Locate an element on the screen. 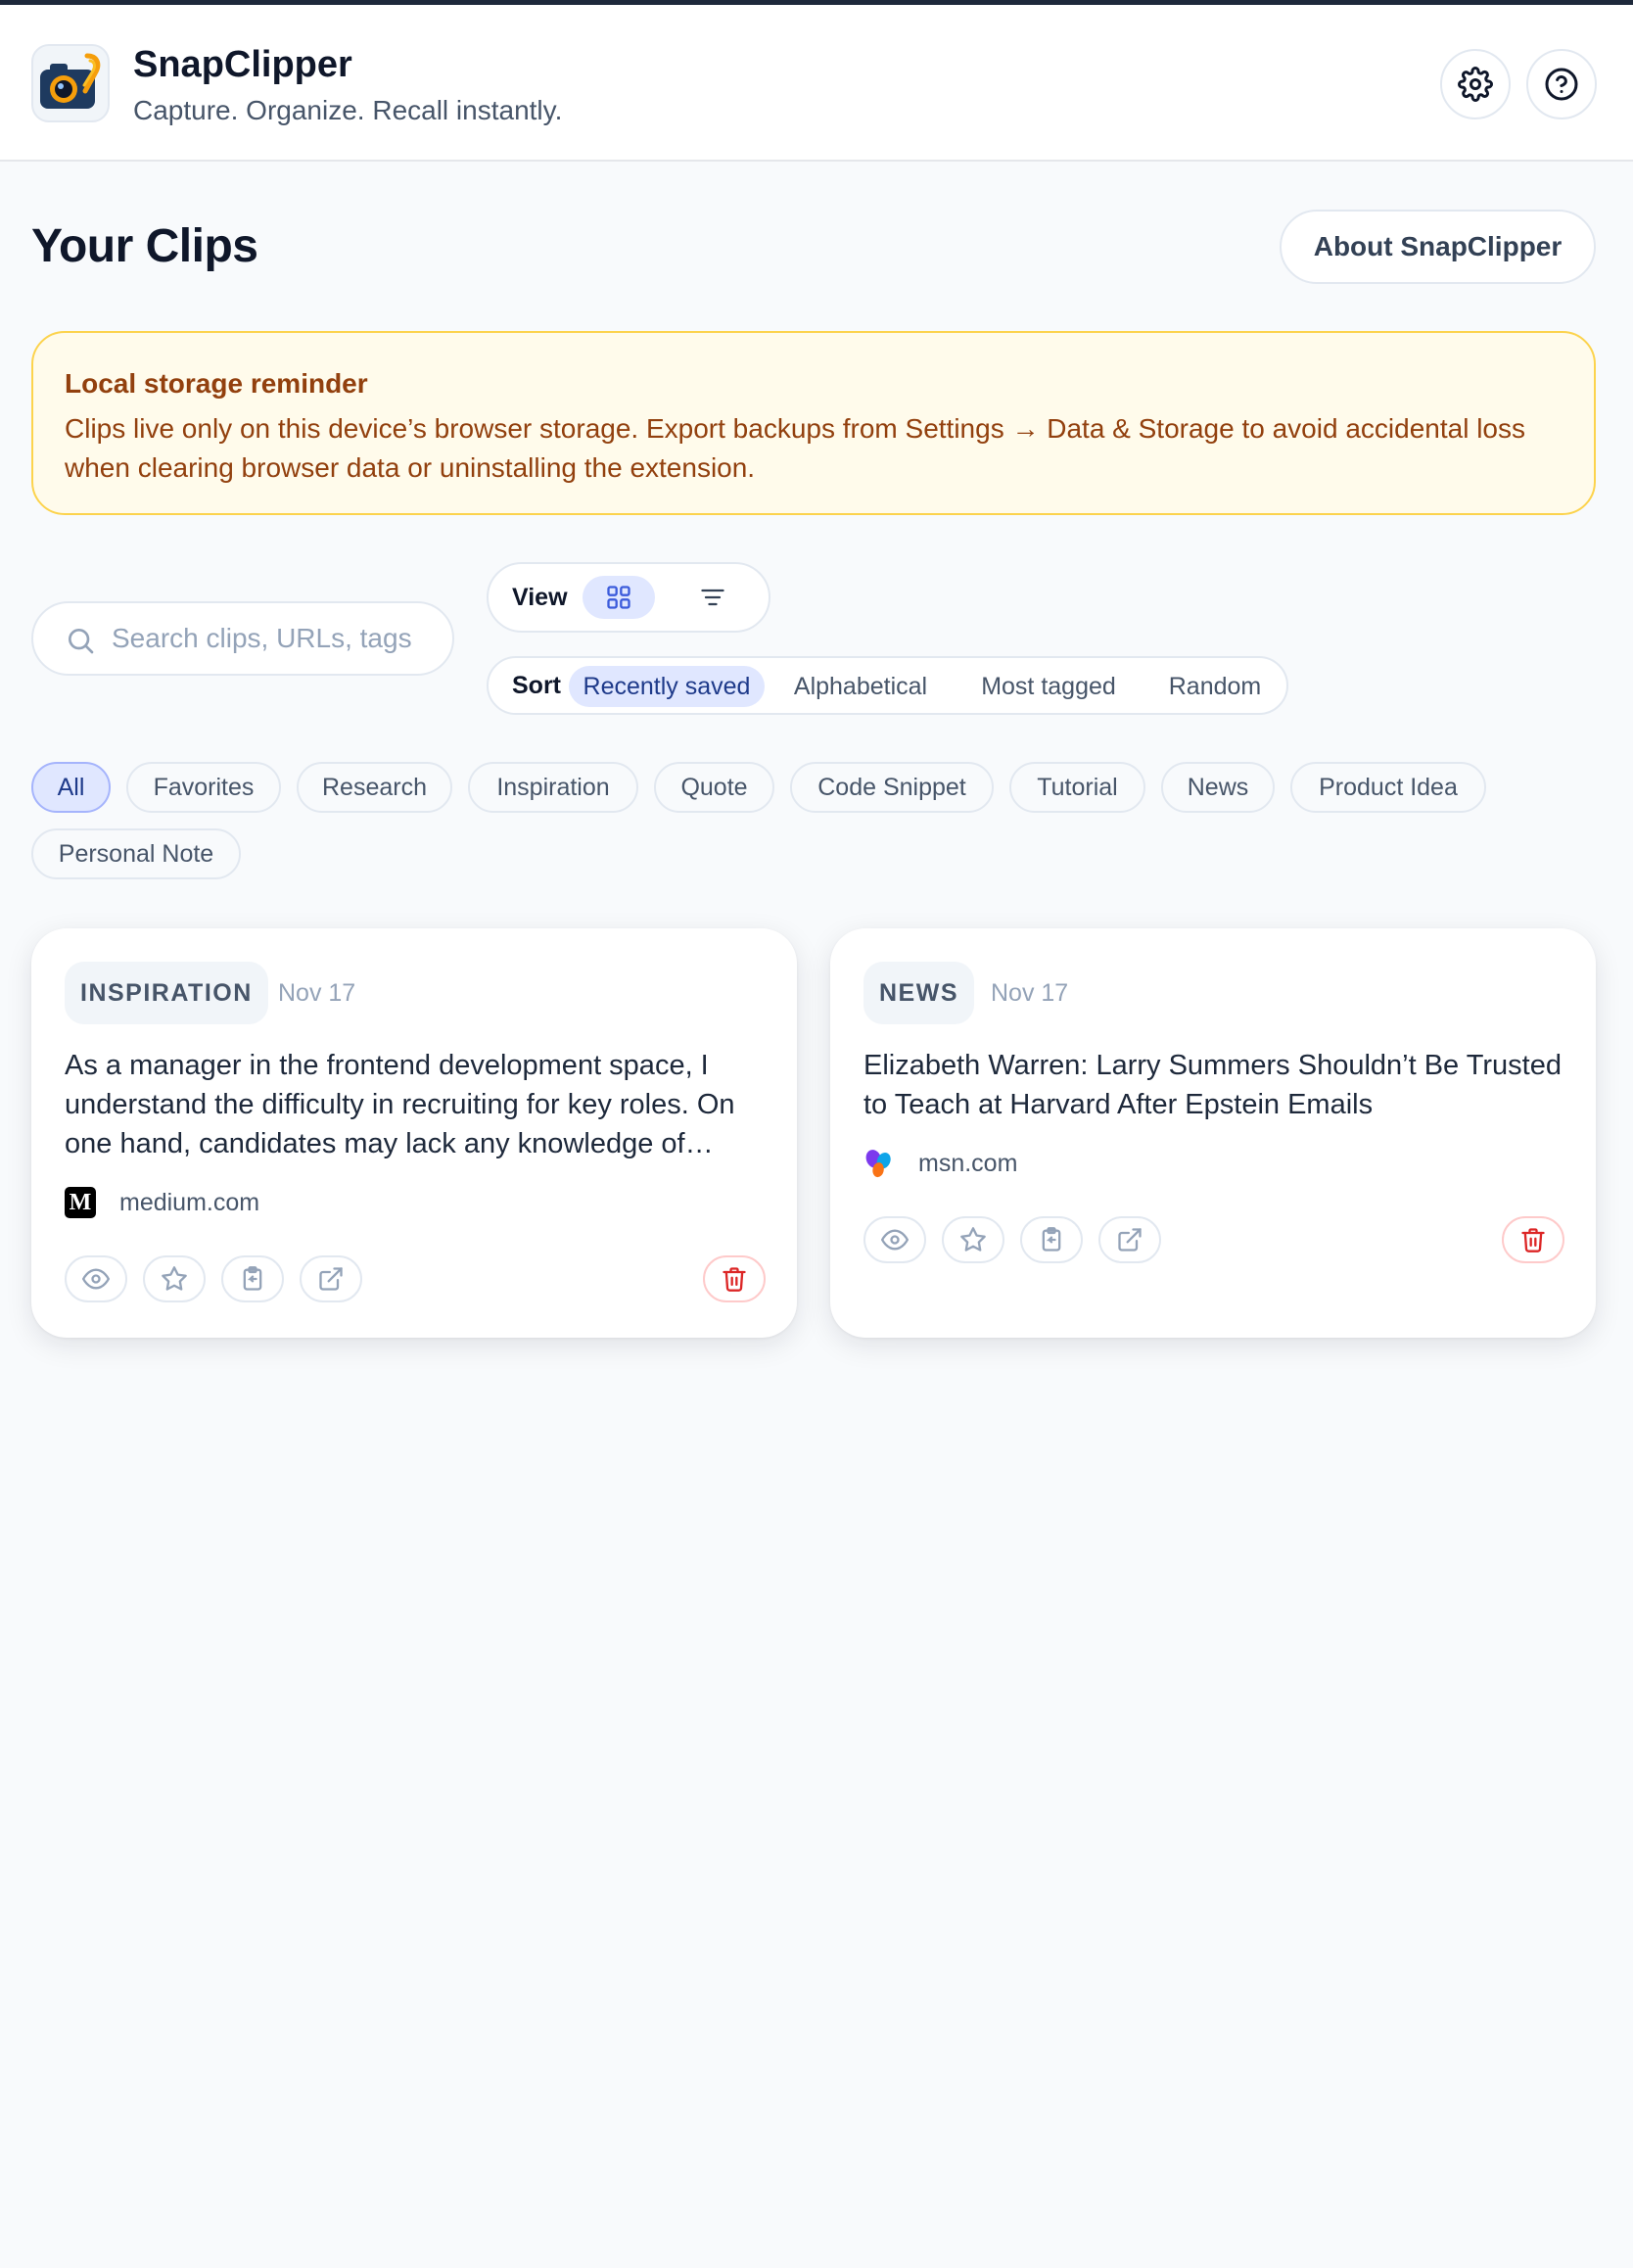 The image size is (1633, 2268). filter-chip-product-idea: Product Idea is located at coordinates (1388, 787).